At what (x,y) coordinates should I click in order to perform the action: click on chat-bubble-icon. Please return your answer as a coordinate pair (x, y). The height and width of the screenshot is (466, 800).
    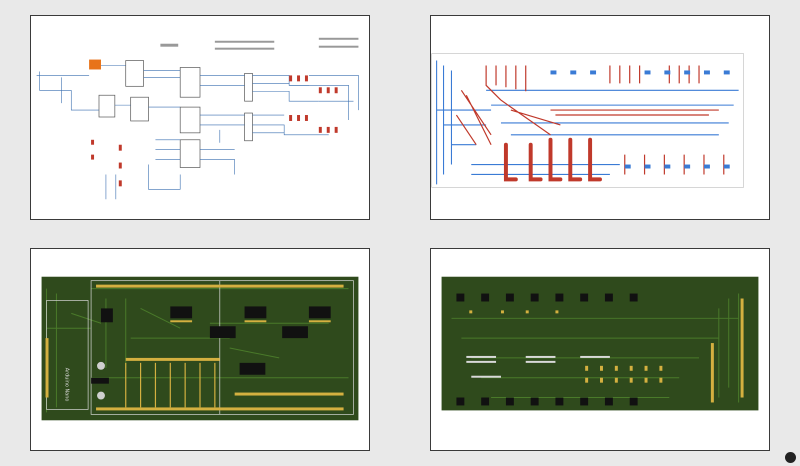
    Looking at the image, I should click on (790, 457).